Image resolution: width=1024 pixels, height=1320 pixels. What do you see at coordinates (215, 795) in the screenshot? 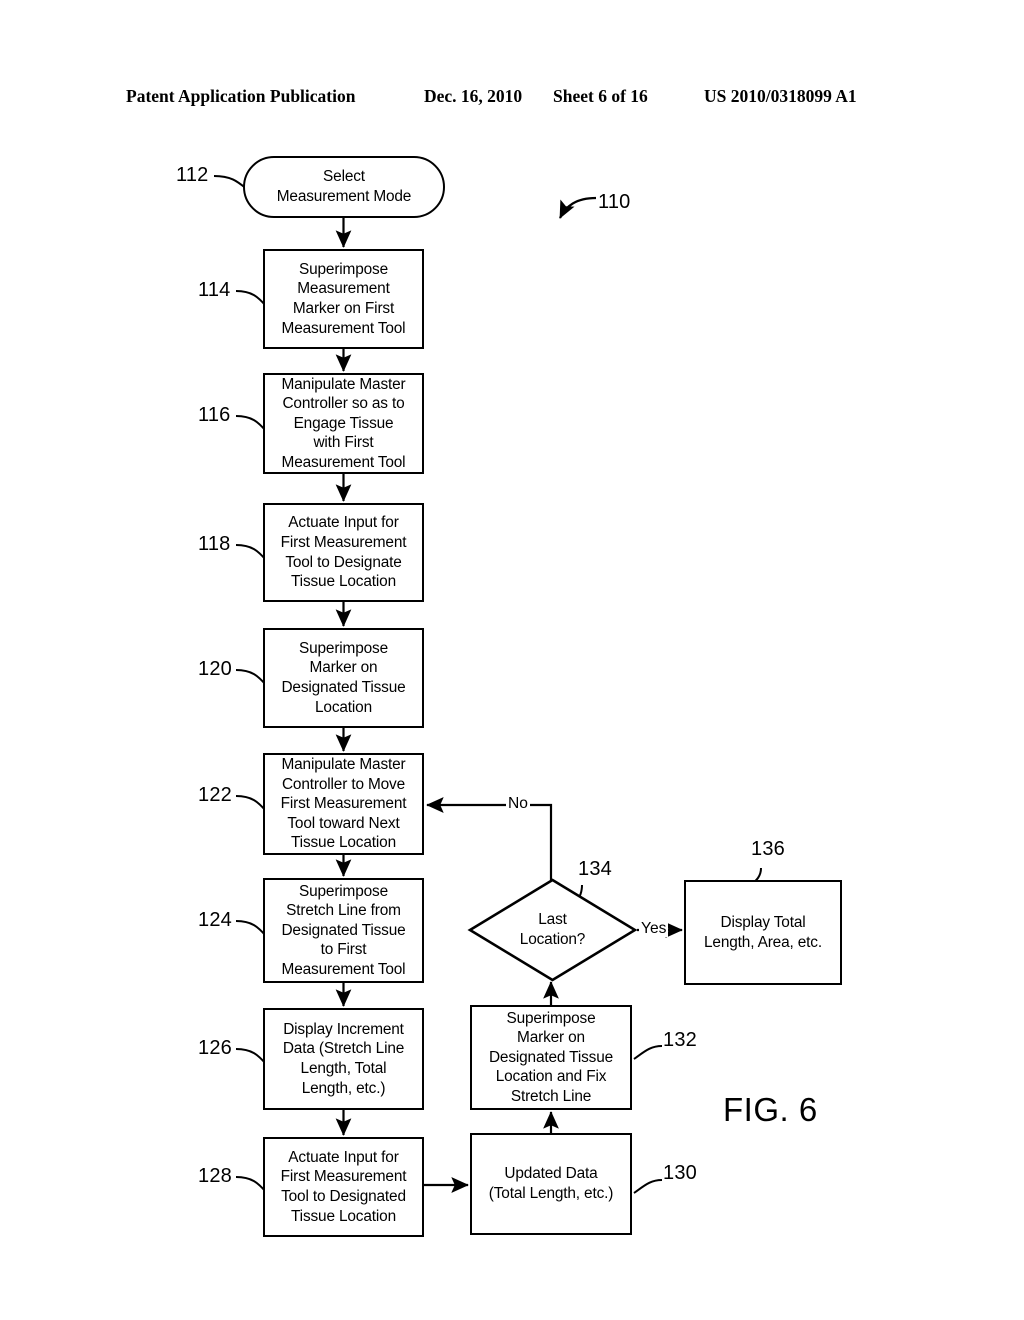
I see `ref-numeral-122: 122` at bounding box center [215, 795].